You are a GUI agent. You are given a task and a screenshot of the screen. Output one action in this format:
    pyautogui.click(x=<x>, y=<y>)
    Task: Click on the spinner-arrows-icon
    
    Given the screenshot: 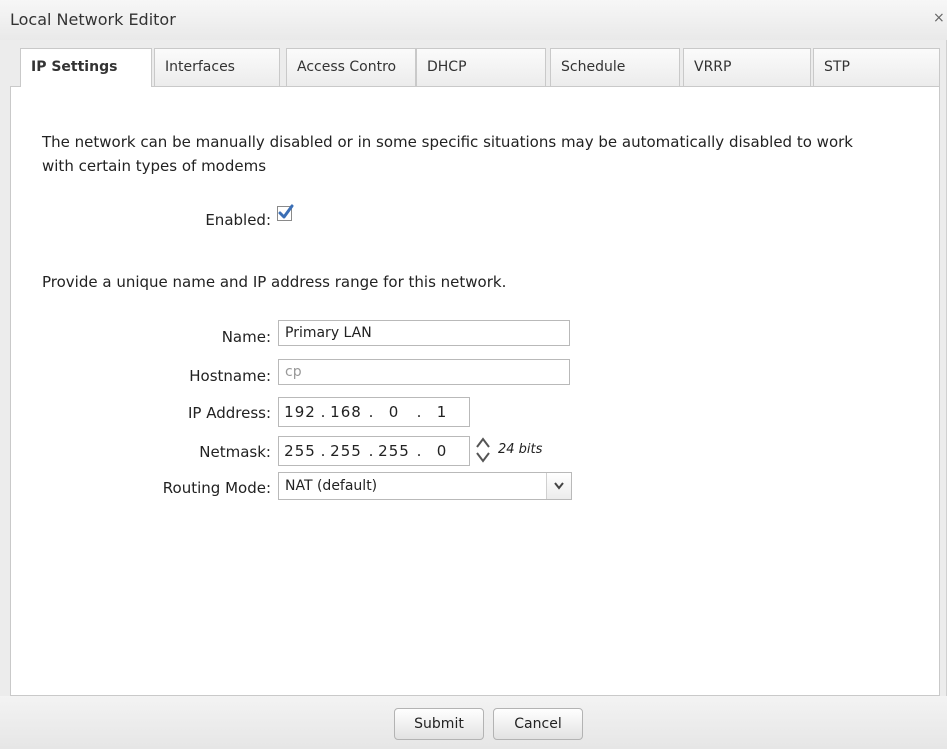 What is the action you would take?
    pyautogui.click(x=483, y=450)
    